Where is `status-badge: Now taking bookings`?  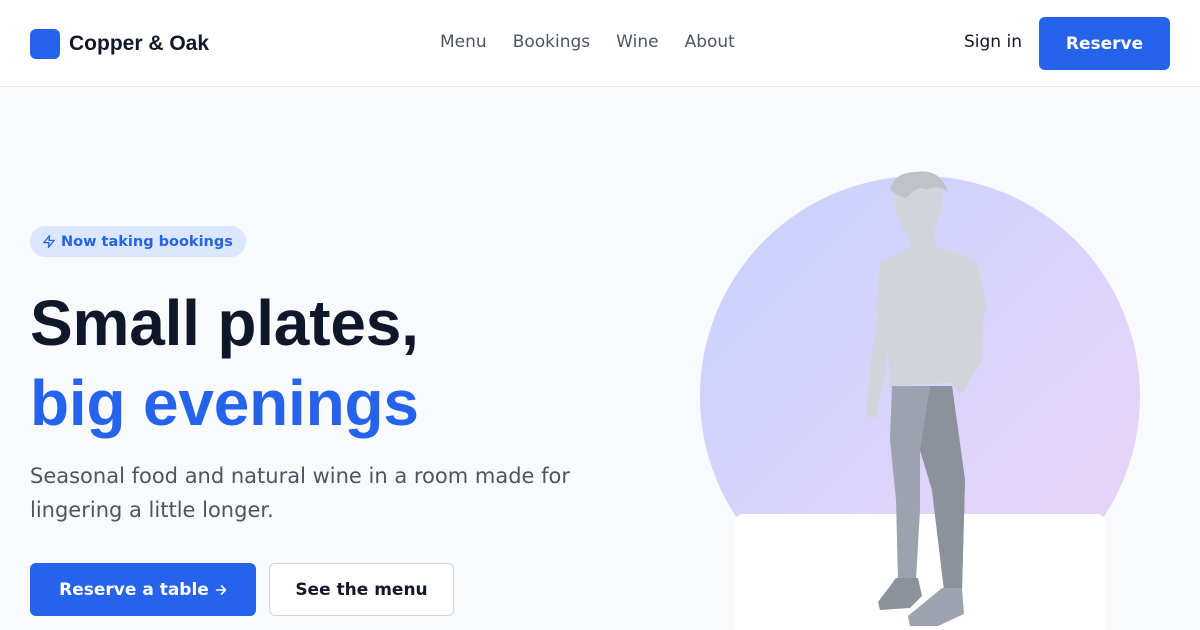
status-badge: Now taking bookings is located at coordinates (138, 241).